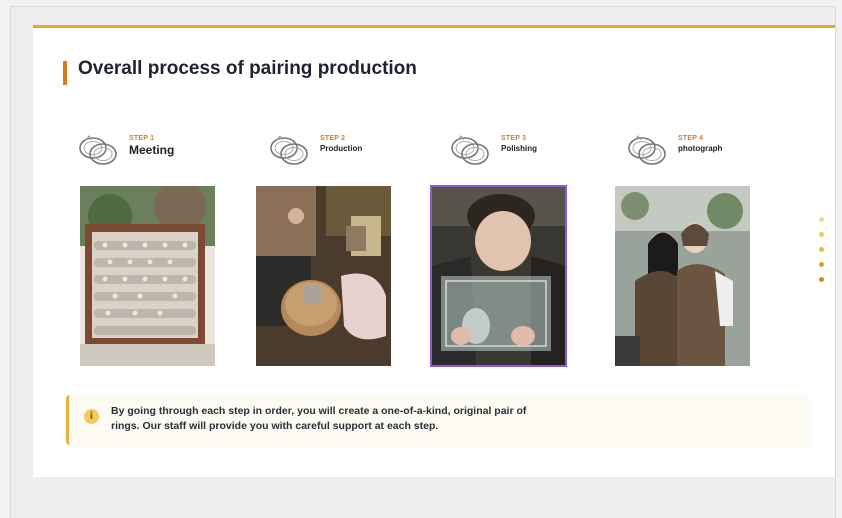 This screenshot has height=518, width=842. I want to click on carousel-pagination, so click(823, 254).